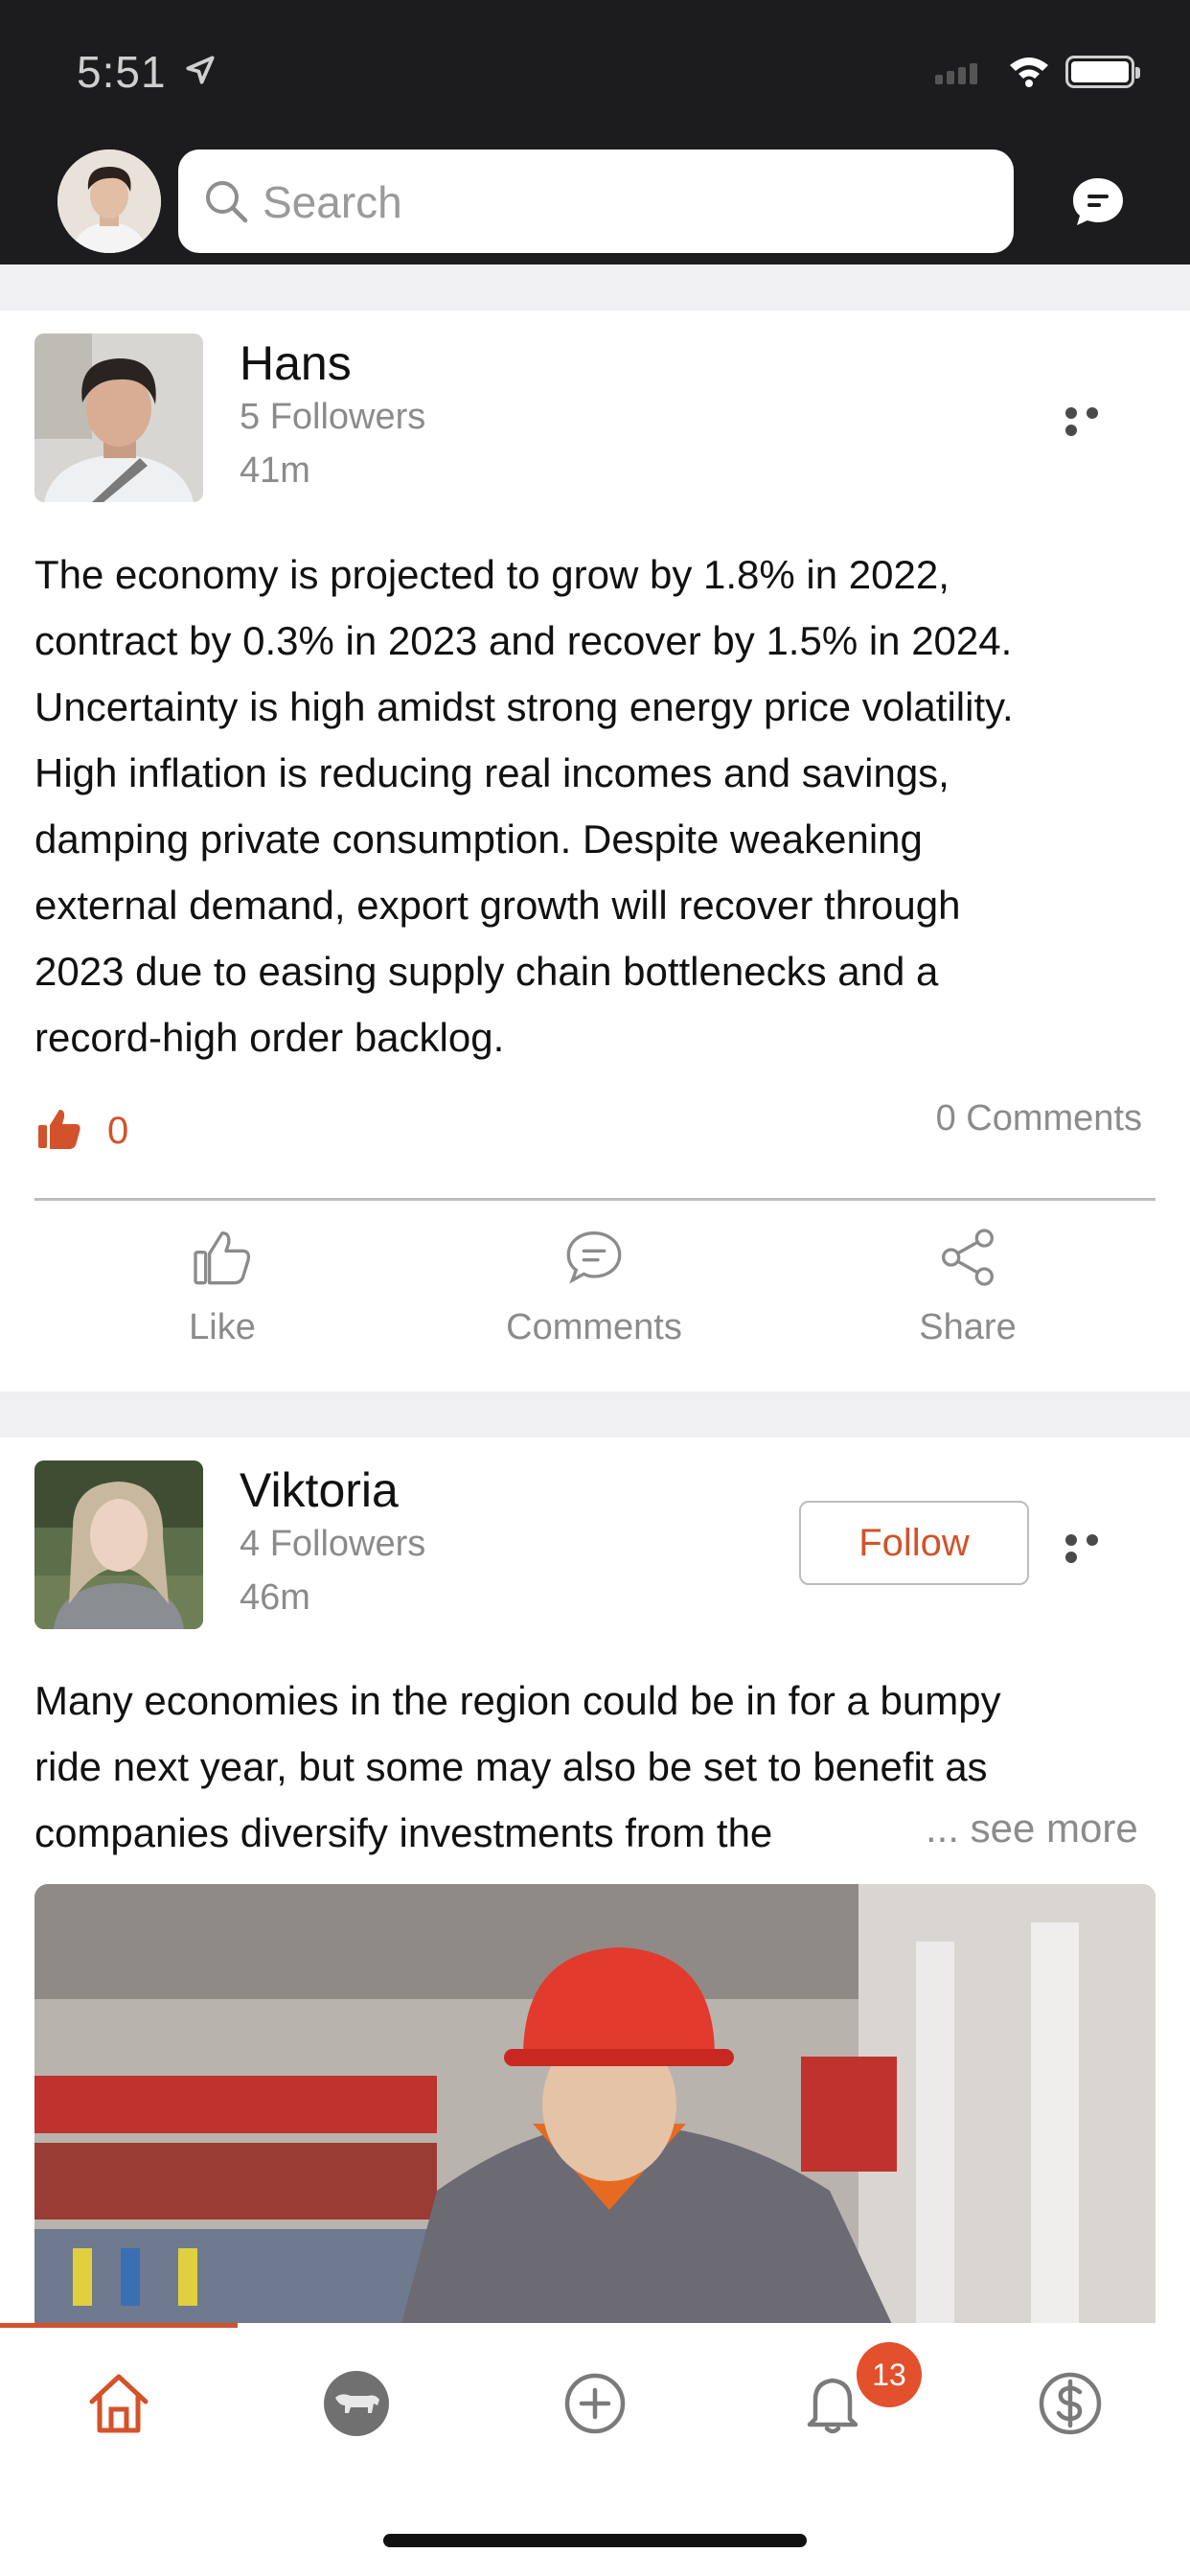 The width and height of the screenshot is (1190, 2576). I want to click on top-header: 5:51 Search, so click(595, 132).